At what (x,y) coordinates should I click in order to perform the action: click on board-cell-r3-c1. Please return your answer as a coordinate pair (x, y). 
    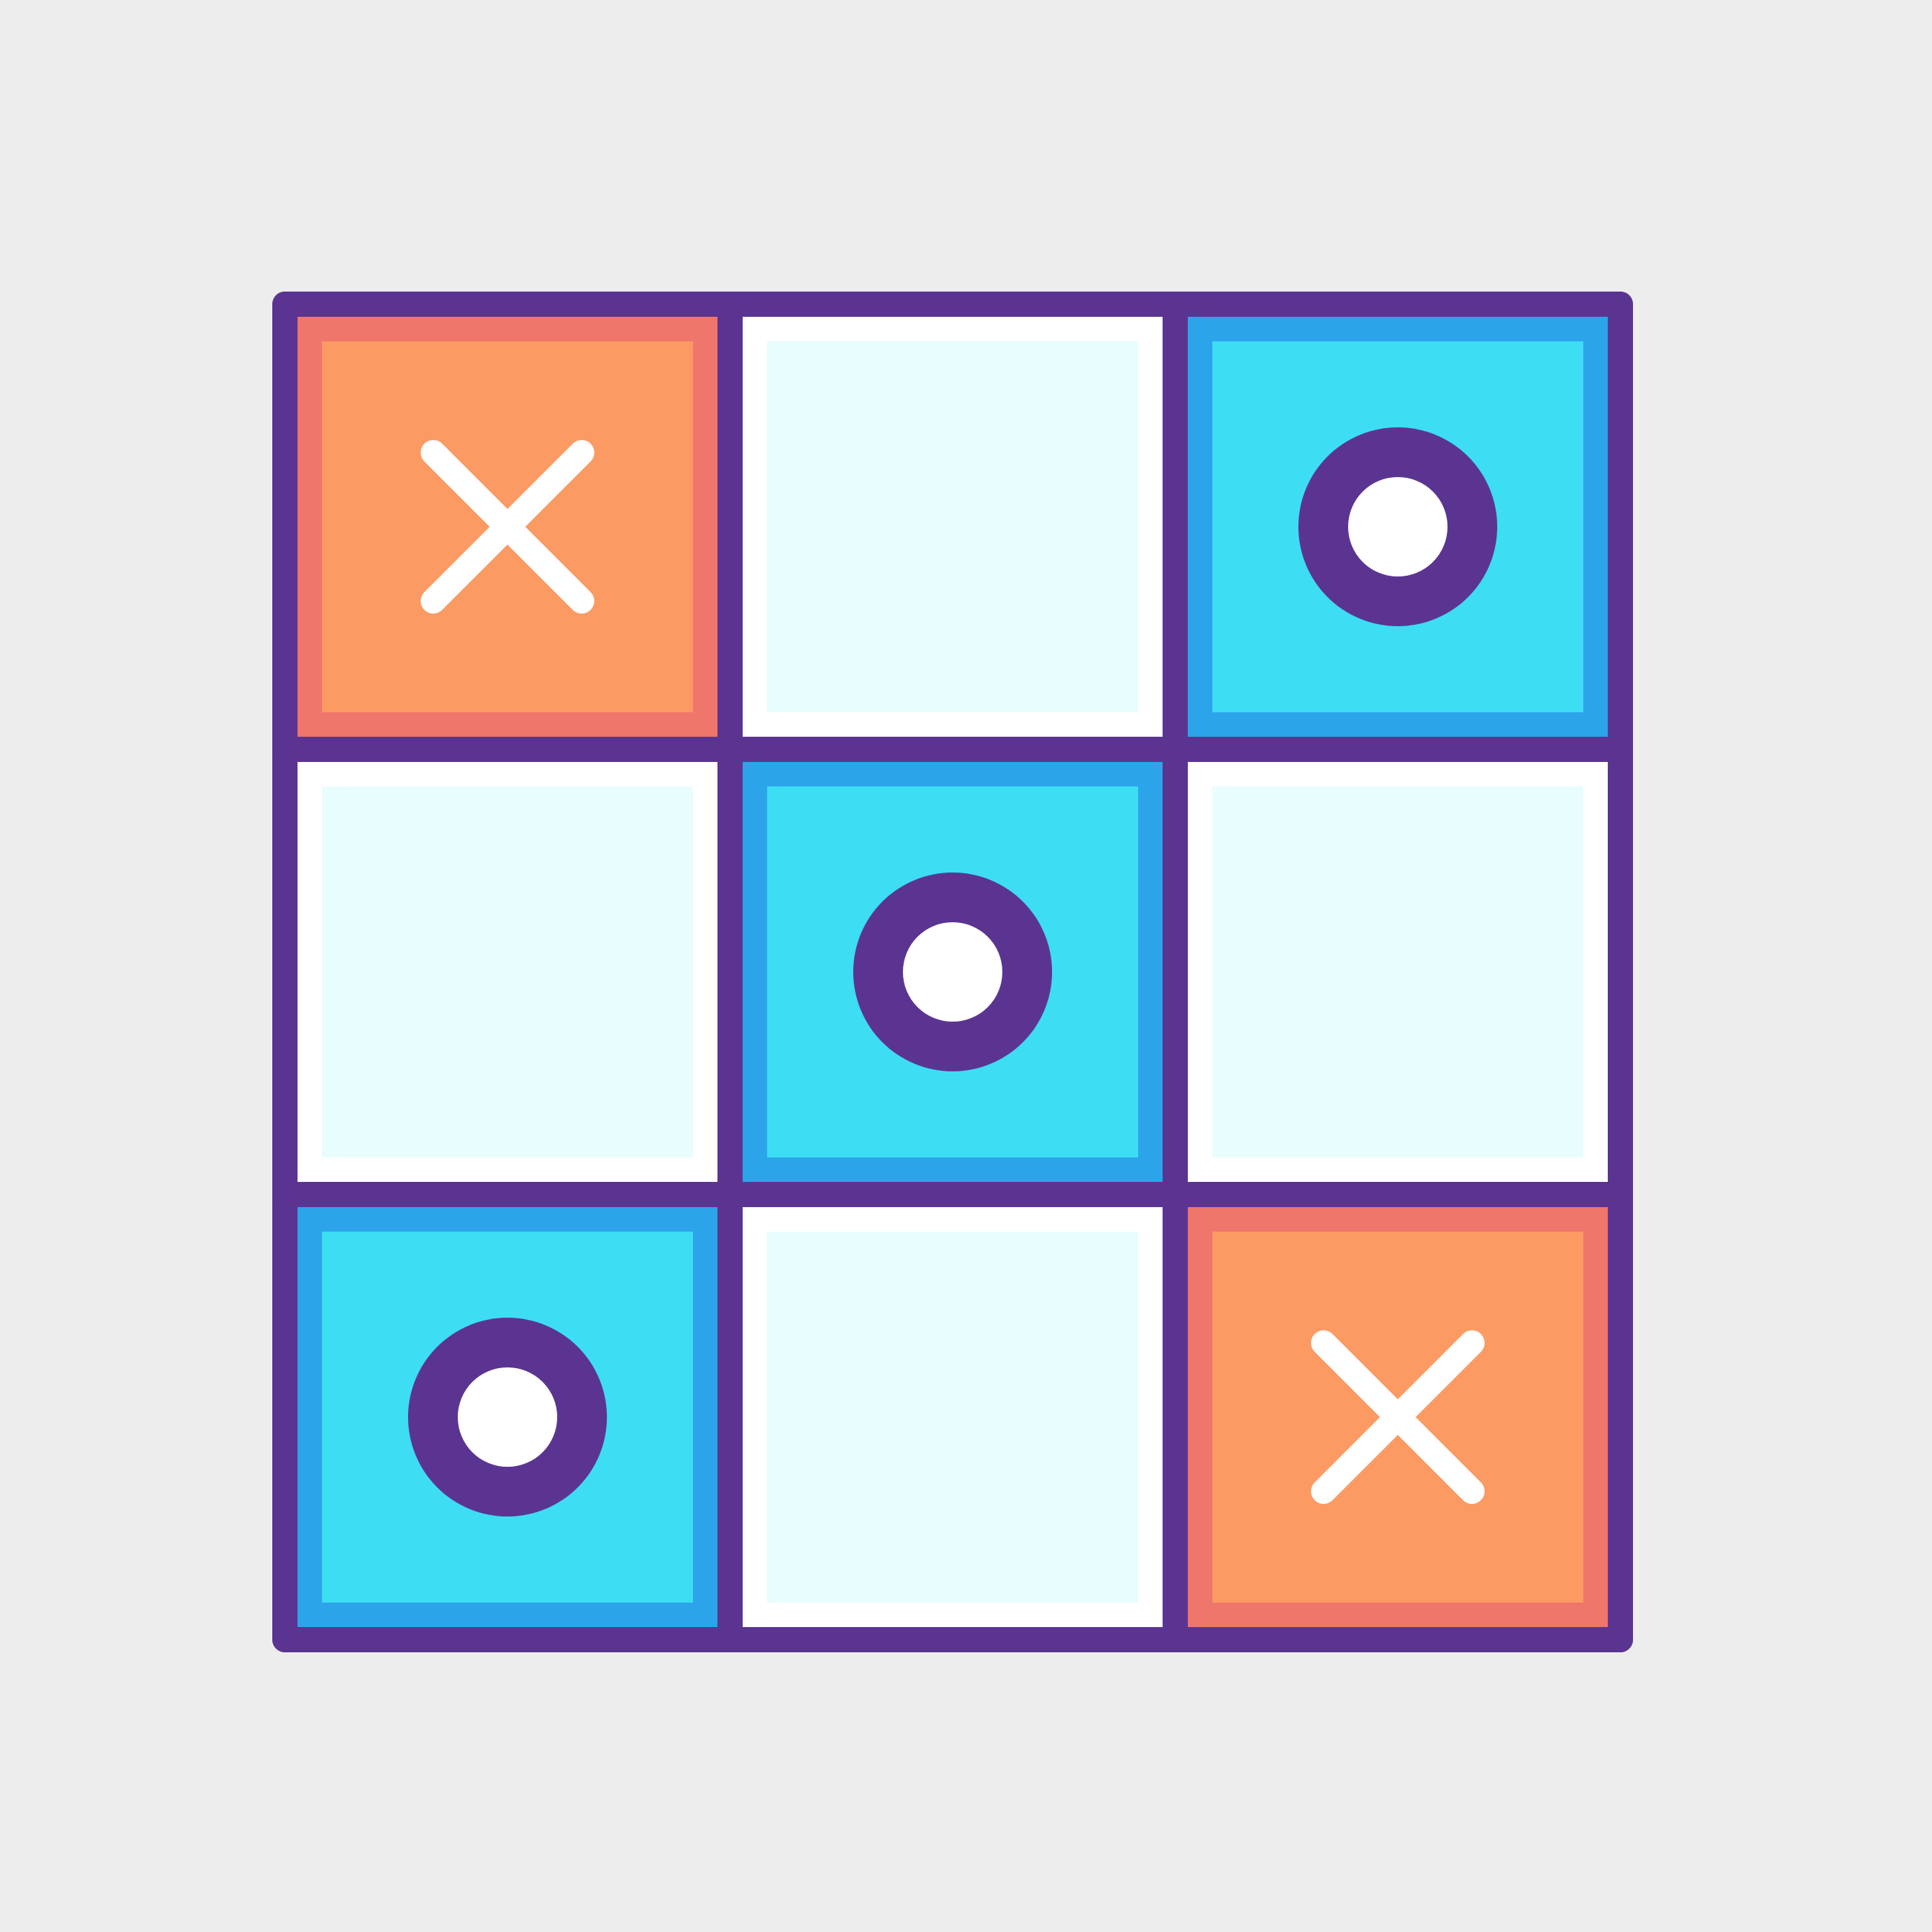
    Looking at the image, I should click on (507, 1417).